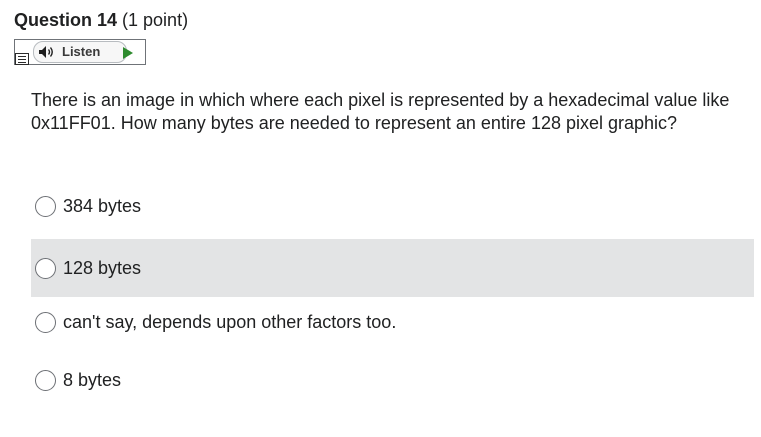  What do you see at coordinates (392, 380) in the screenshot?
I see `answer-option-4: 8 bytes` at bounding box center [392, 380].